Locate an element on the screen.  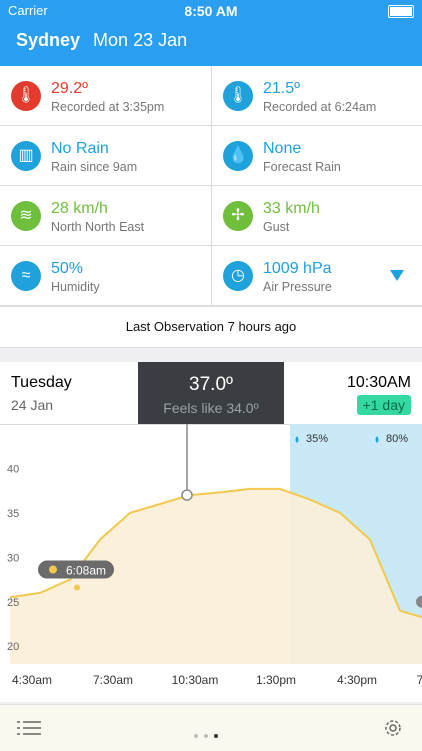
city-name: Sydney is located at coordinates (48, 40).